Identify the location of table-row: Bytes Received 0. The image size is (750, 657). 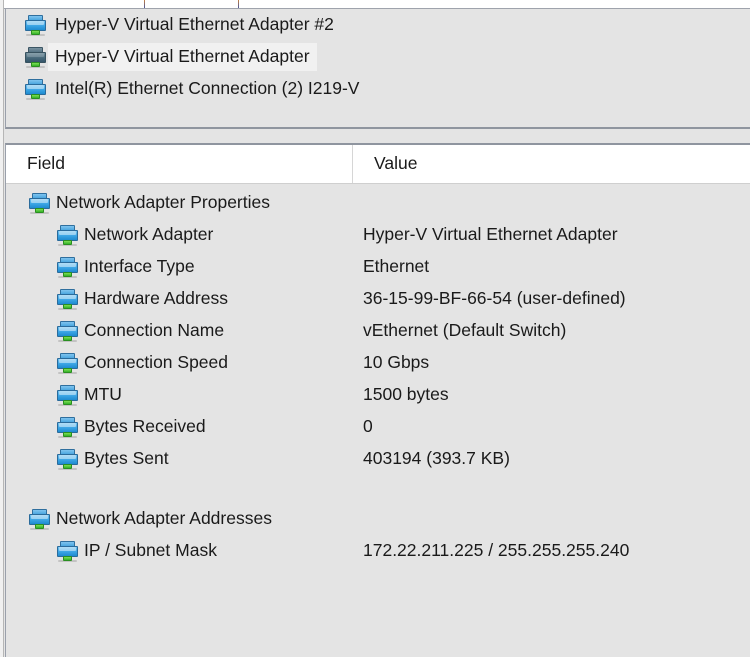
(378, 427).